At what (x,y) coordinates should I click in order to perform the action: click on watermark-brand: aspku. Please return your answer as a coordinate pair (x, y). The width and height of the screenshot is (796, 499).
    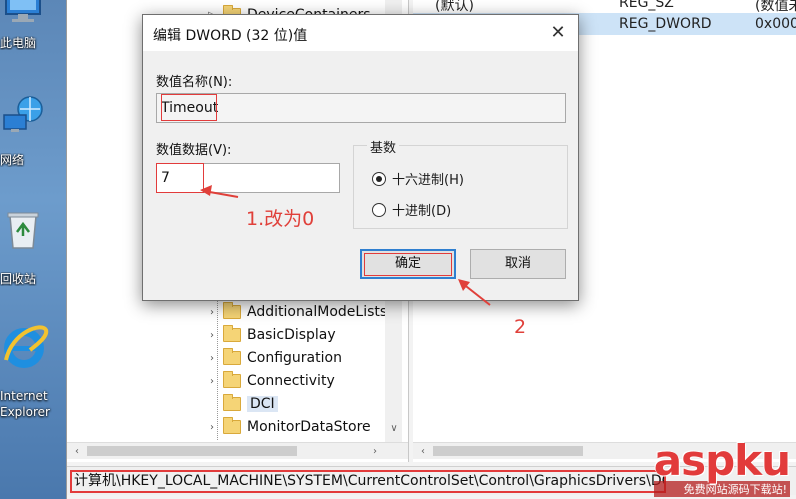
    Looking at the image, I should click on (722, 460).